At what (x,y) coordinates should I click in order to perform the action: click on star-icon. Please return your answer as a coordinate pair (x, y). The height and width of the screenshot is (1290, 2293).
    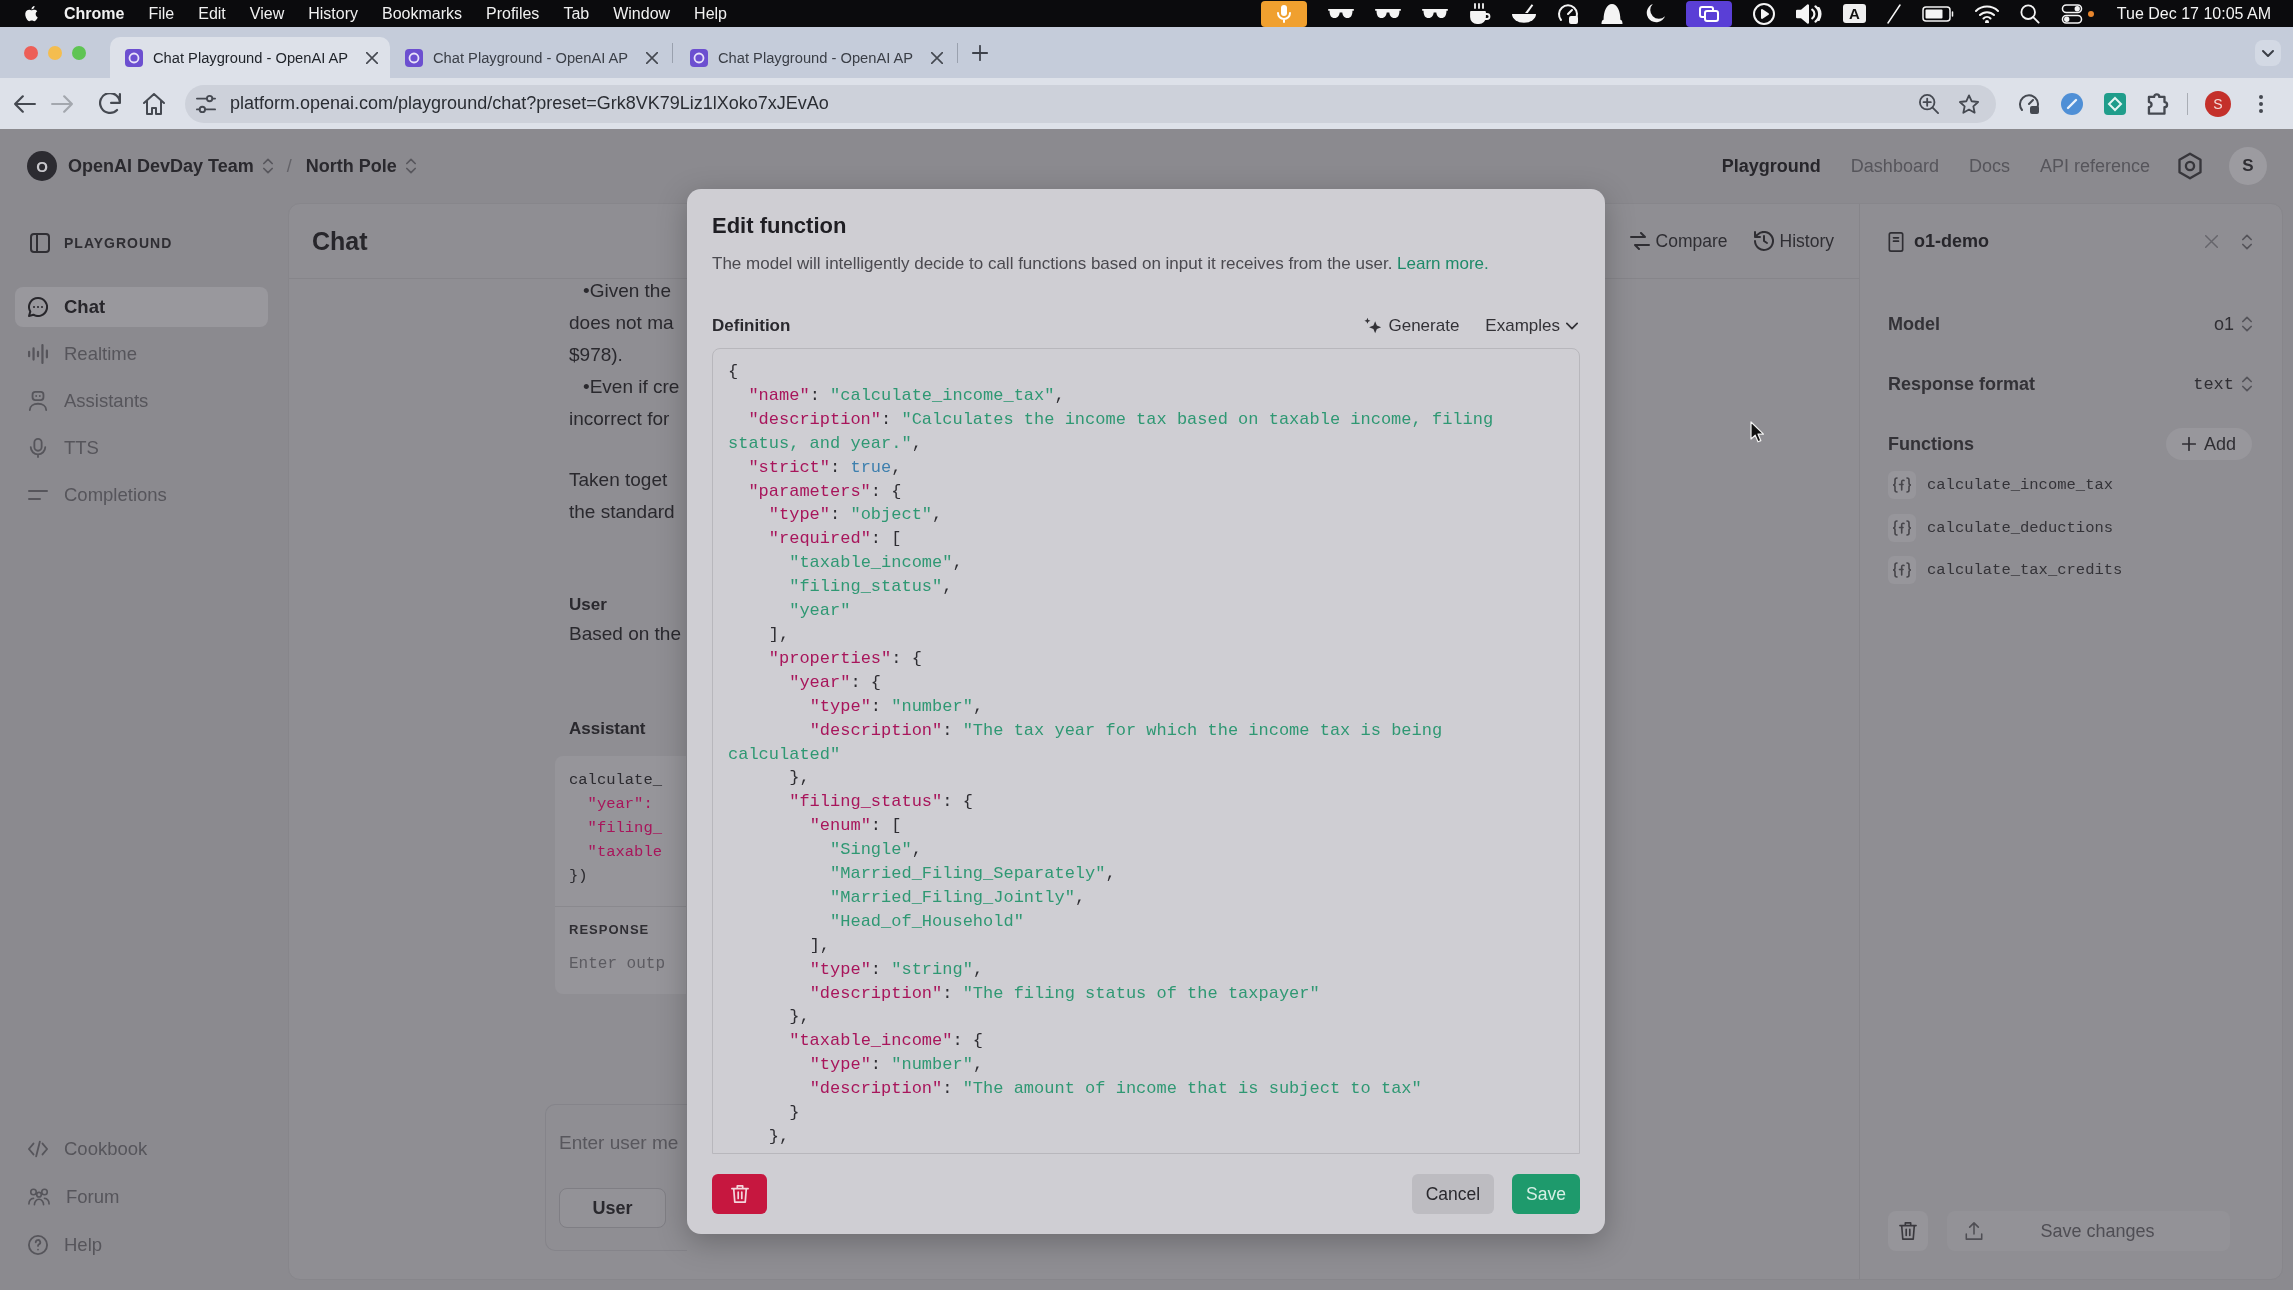
    Looking at the image, I should click on (1969, 103).